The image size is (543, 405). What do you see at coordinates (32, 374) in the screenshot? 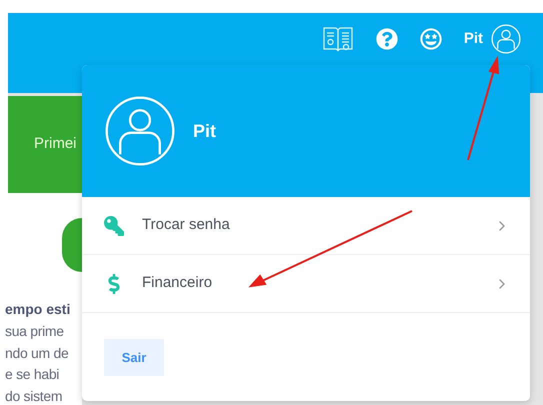
I see `body-text: e se habi` at bounding box center [32, 374].